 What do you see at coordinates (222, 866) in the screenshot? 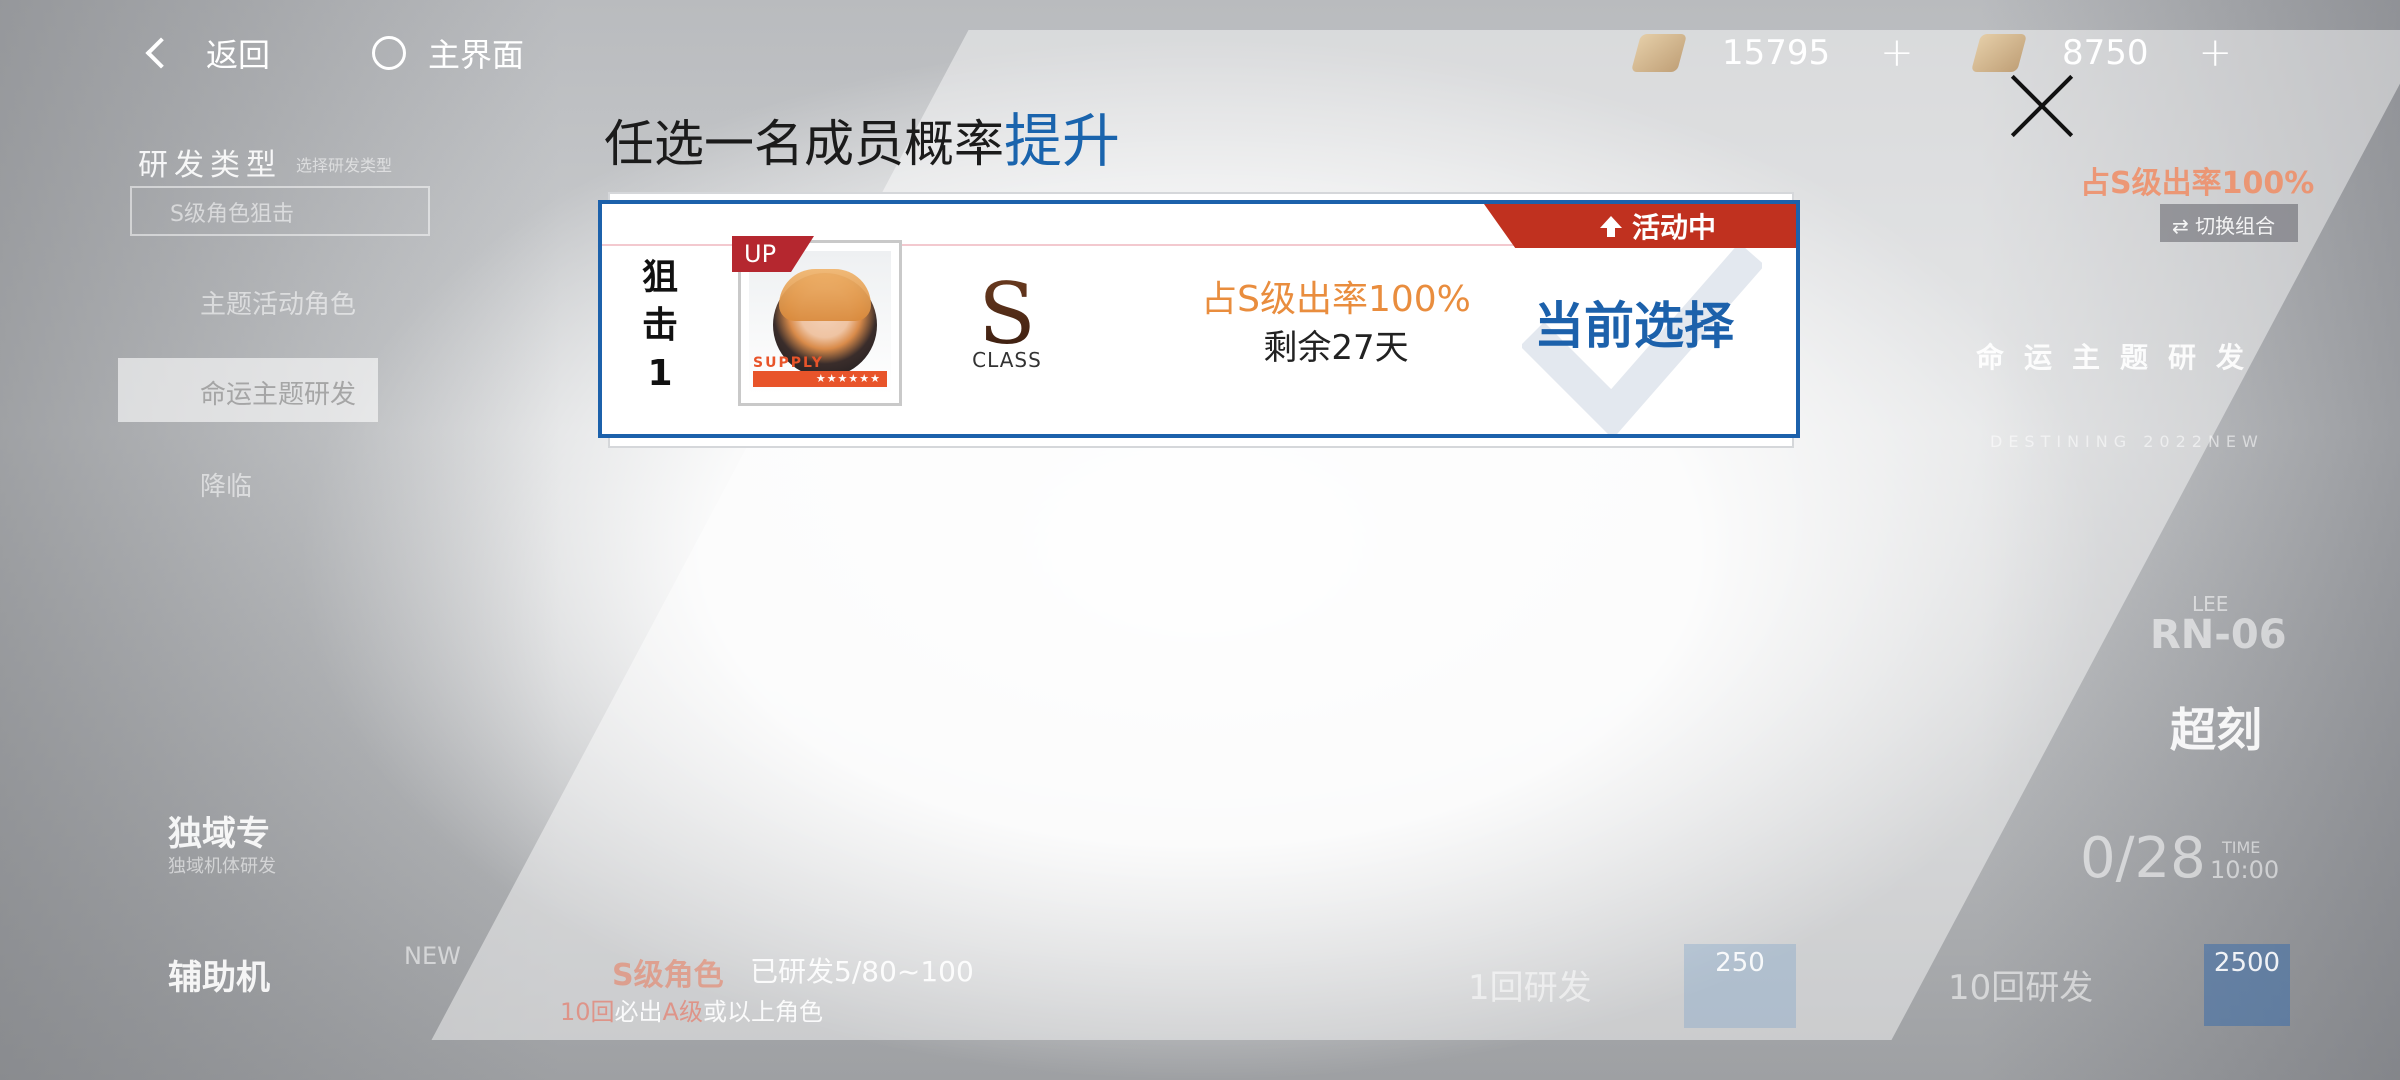
I see `bg-exclusive-sub: 独域机体研发` at bounding box center [222, 866].